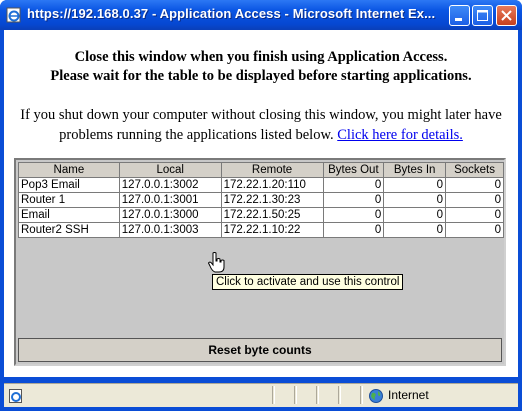  I want to click on minimize-icon, so click(458, 19).